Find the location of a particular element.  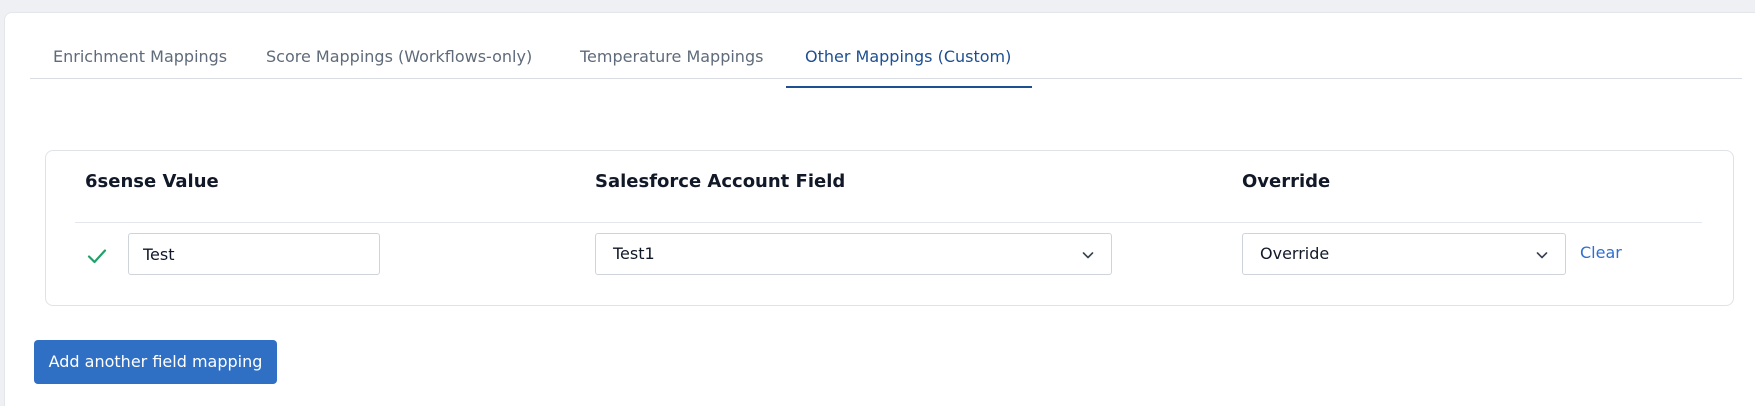

sixsense-value-input is located at coordinates (254, 254).